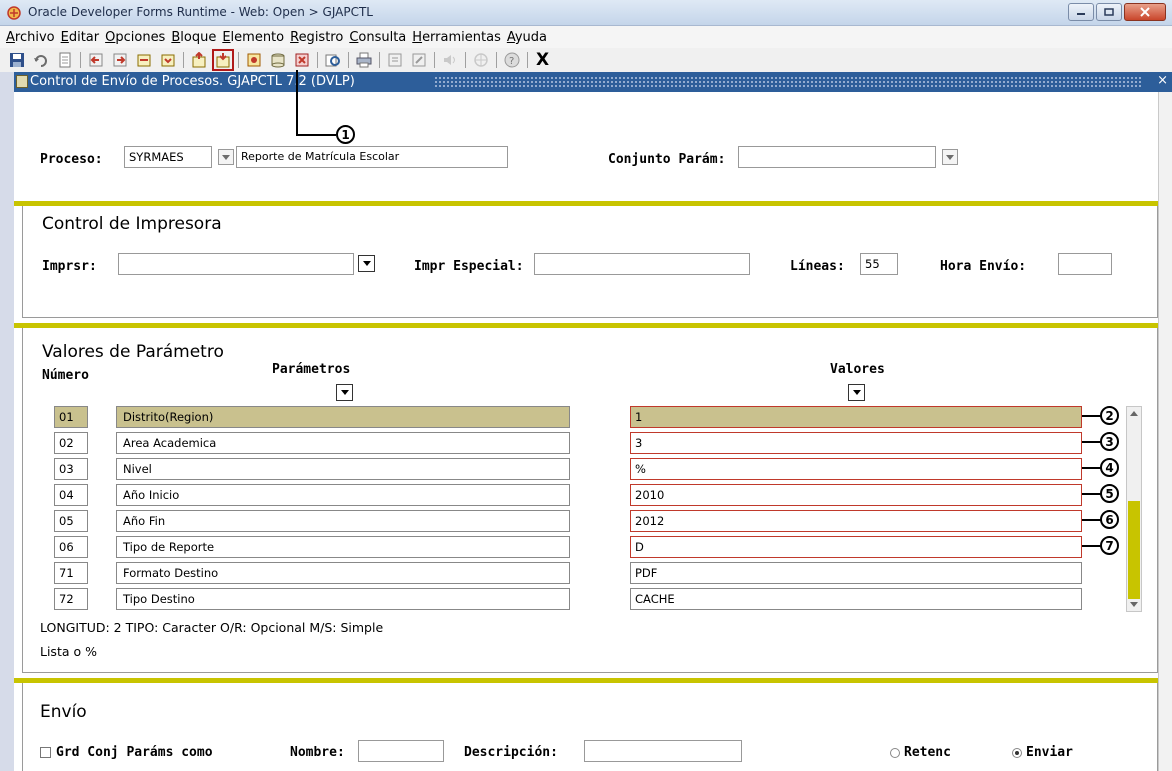 This screenshot has width=1172, height=771. What do you see at coordinates (364, 60) in the screenshot?
I see `printer-button` at bounding box center [364, 60].